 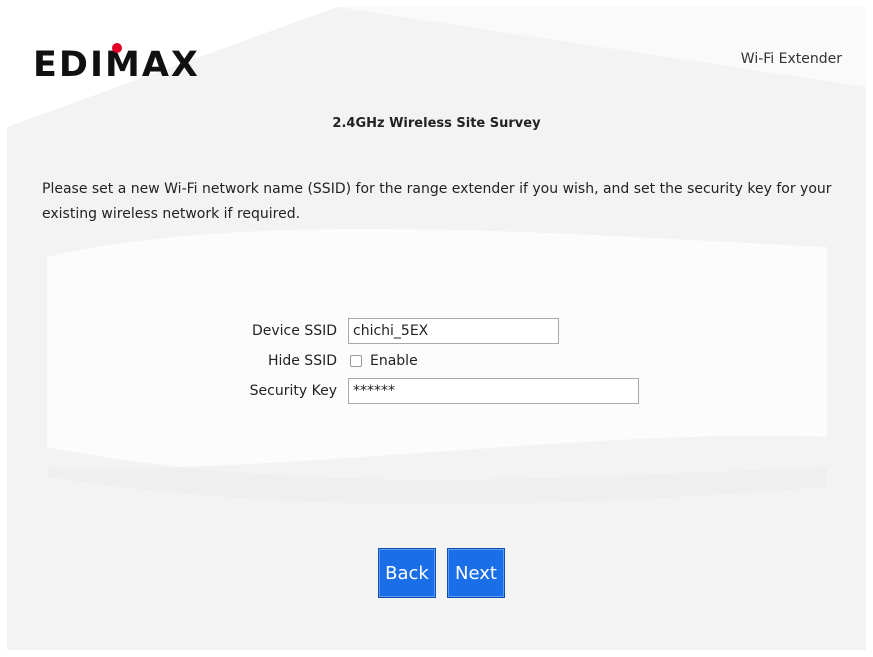 What do you see at coordinates (115, 62) in the screenshot?
I see `edimax-logo: EDIMAX` at bounding box center [115, 62].